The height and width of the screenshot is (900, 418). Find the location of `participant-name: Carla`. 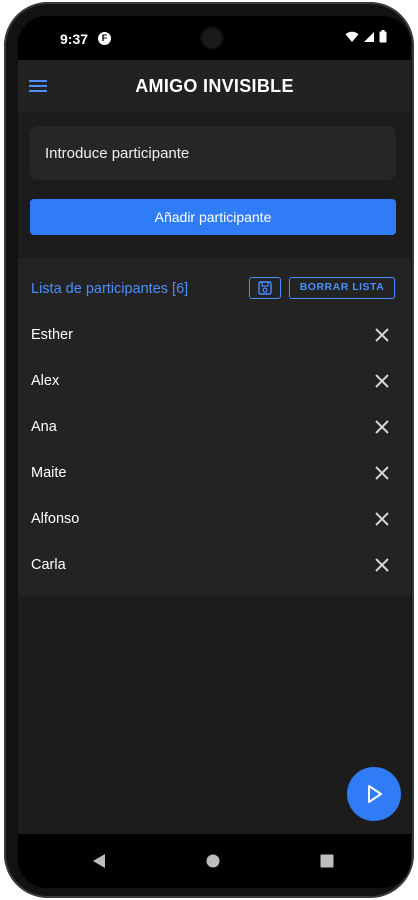

participant-name: Carla is located at coordinates (48, 565).